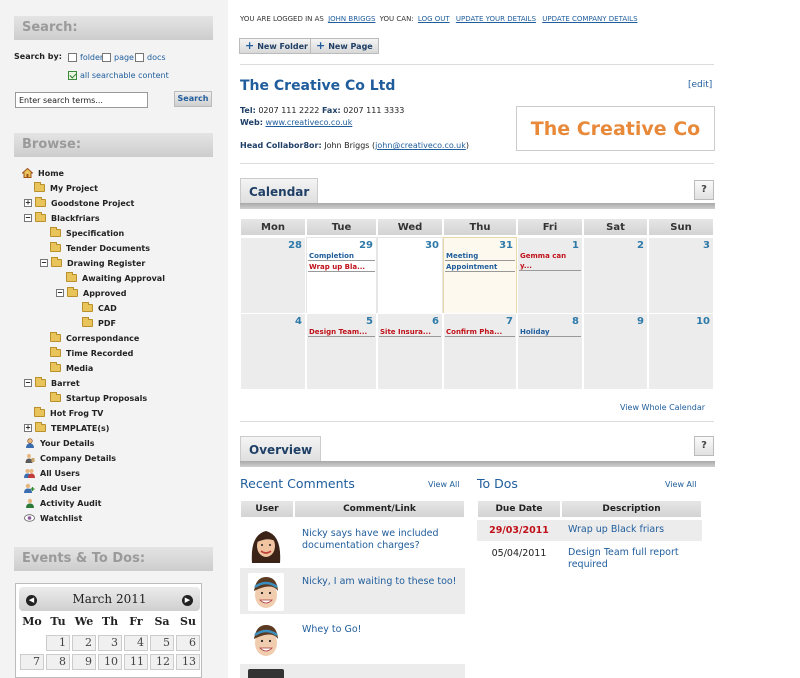 Image resolution: width=800 pixels, height=678 pixels. Describe the element at coordinates (273, 275) in the screenshot. I see `calendar-day-cell: 28` at that location.